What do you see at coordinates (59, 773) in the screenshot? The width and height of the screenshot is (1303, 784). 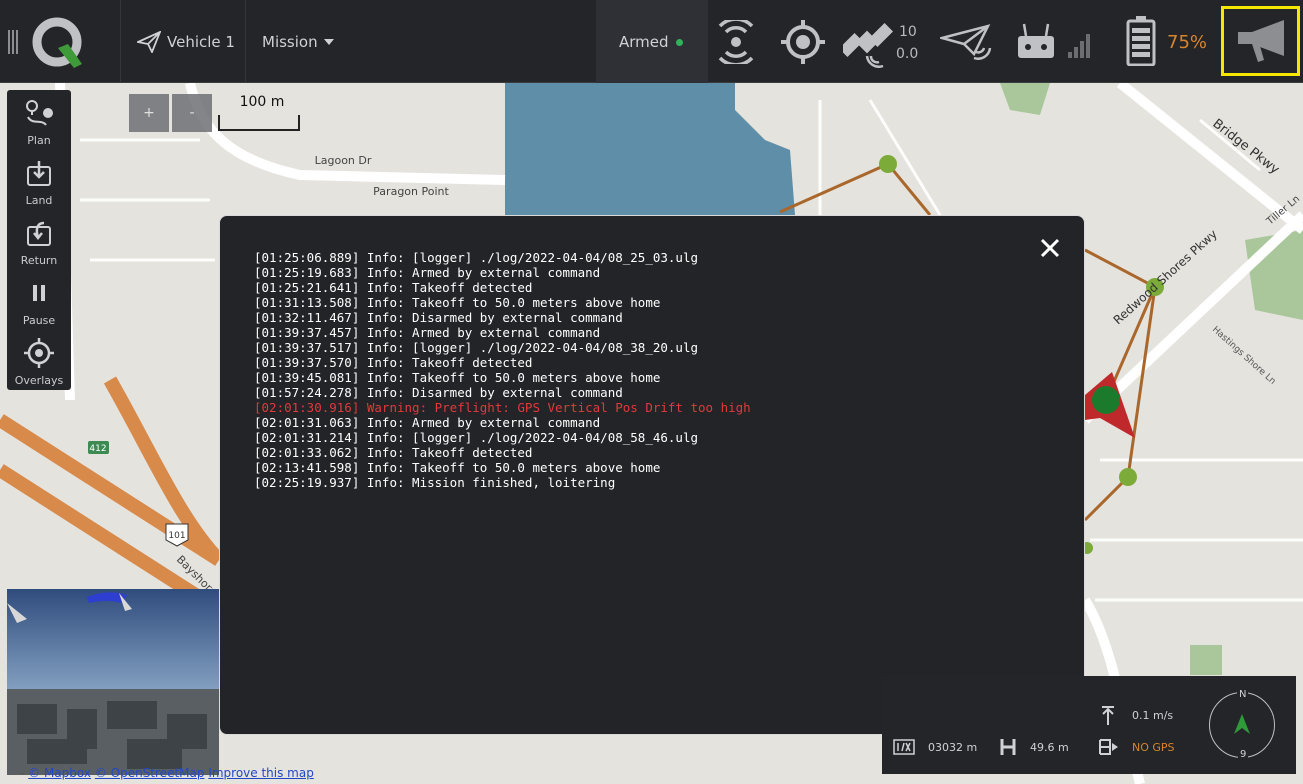 I see `mapbox-link: © Mapbox` at bounding box center [59, 773].